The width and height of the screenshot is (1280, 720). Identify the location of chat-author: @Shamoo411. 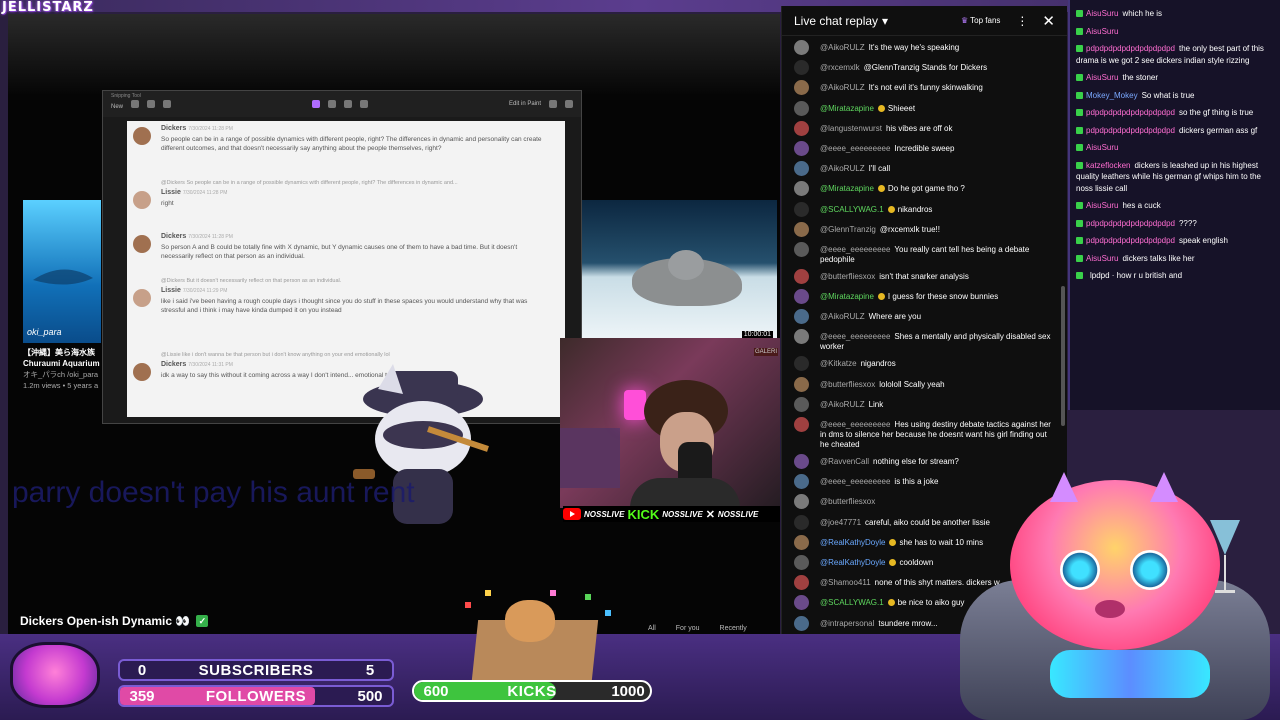
(845, 582).